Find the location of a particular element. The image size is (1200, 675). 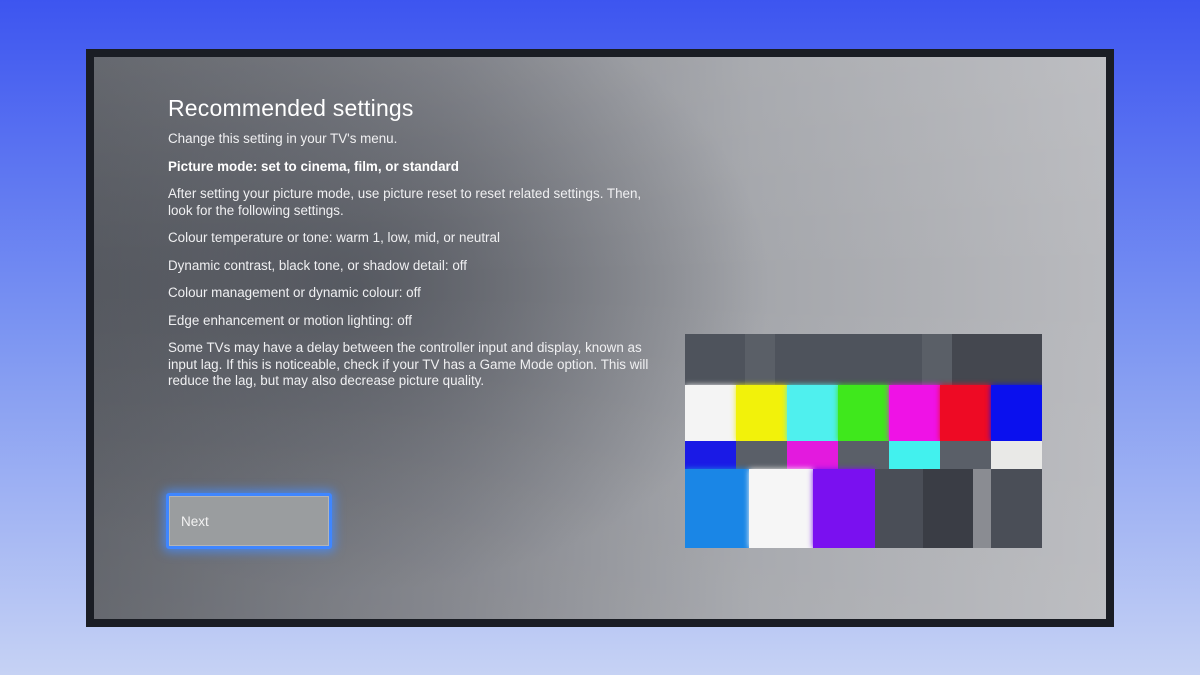

instruction-text: Change this setting in your TV's menu. is located at coordinates (283, 138).